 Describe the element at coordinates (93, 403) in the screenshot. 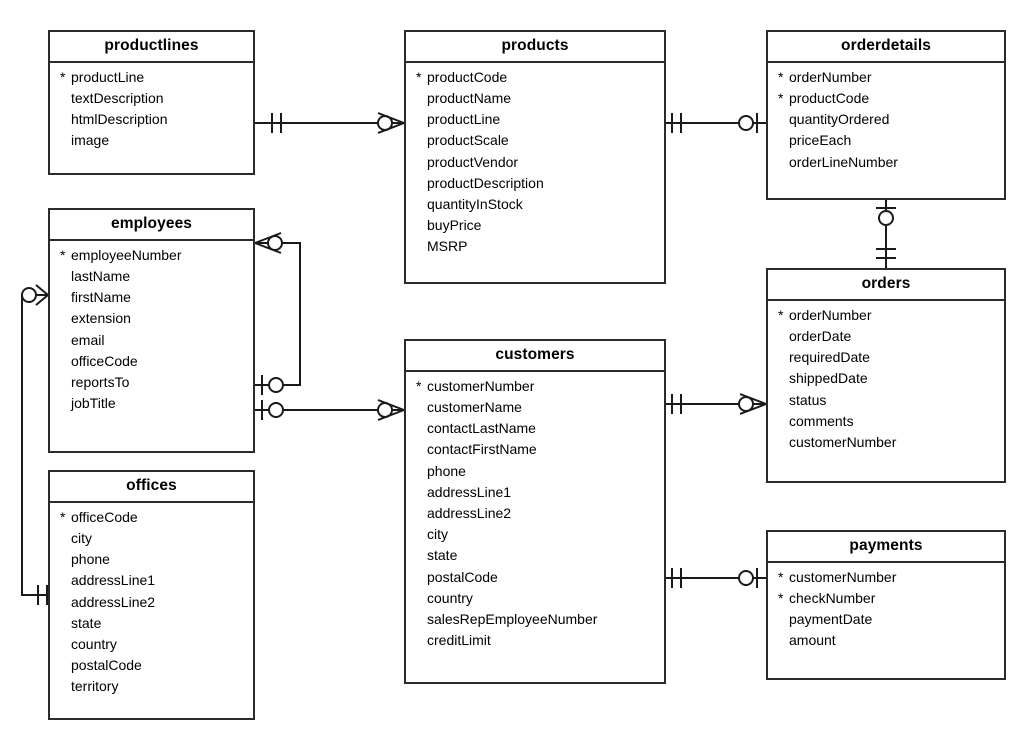

I see `attribute-name: jobTitle` at that location.